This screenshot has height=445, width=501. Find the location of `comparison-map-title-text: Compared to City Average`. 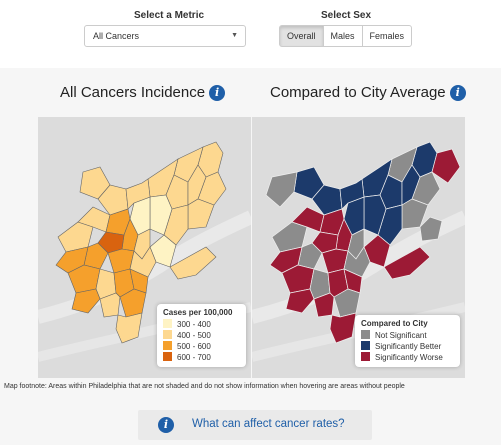

comparison-map-title-text: Compared to City Average is located at coordinates (358, 92).